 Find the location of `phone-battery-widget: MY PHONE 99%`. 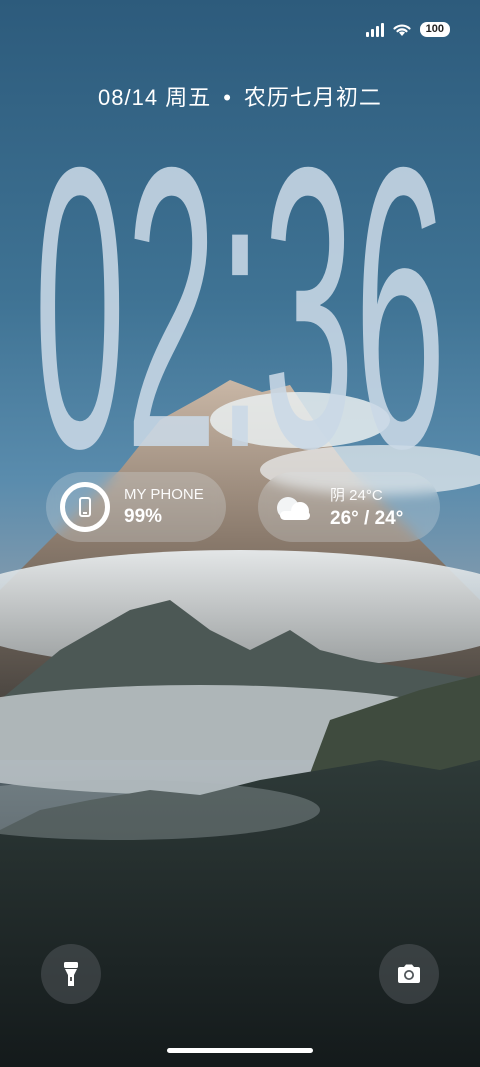

phone-battery-widget: MY PHONE 99% is located at coordinates (136, 507).